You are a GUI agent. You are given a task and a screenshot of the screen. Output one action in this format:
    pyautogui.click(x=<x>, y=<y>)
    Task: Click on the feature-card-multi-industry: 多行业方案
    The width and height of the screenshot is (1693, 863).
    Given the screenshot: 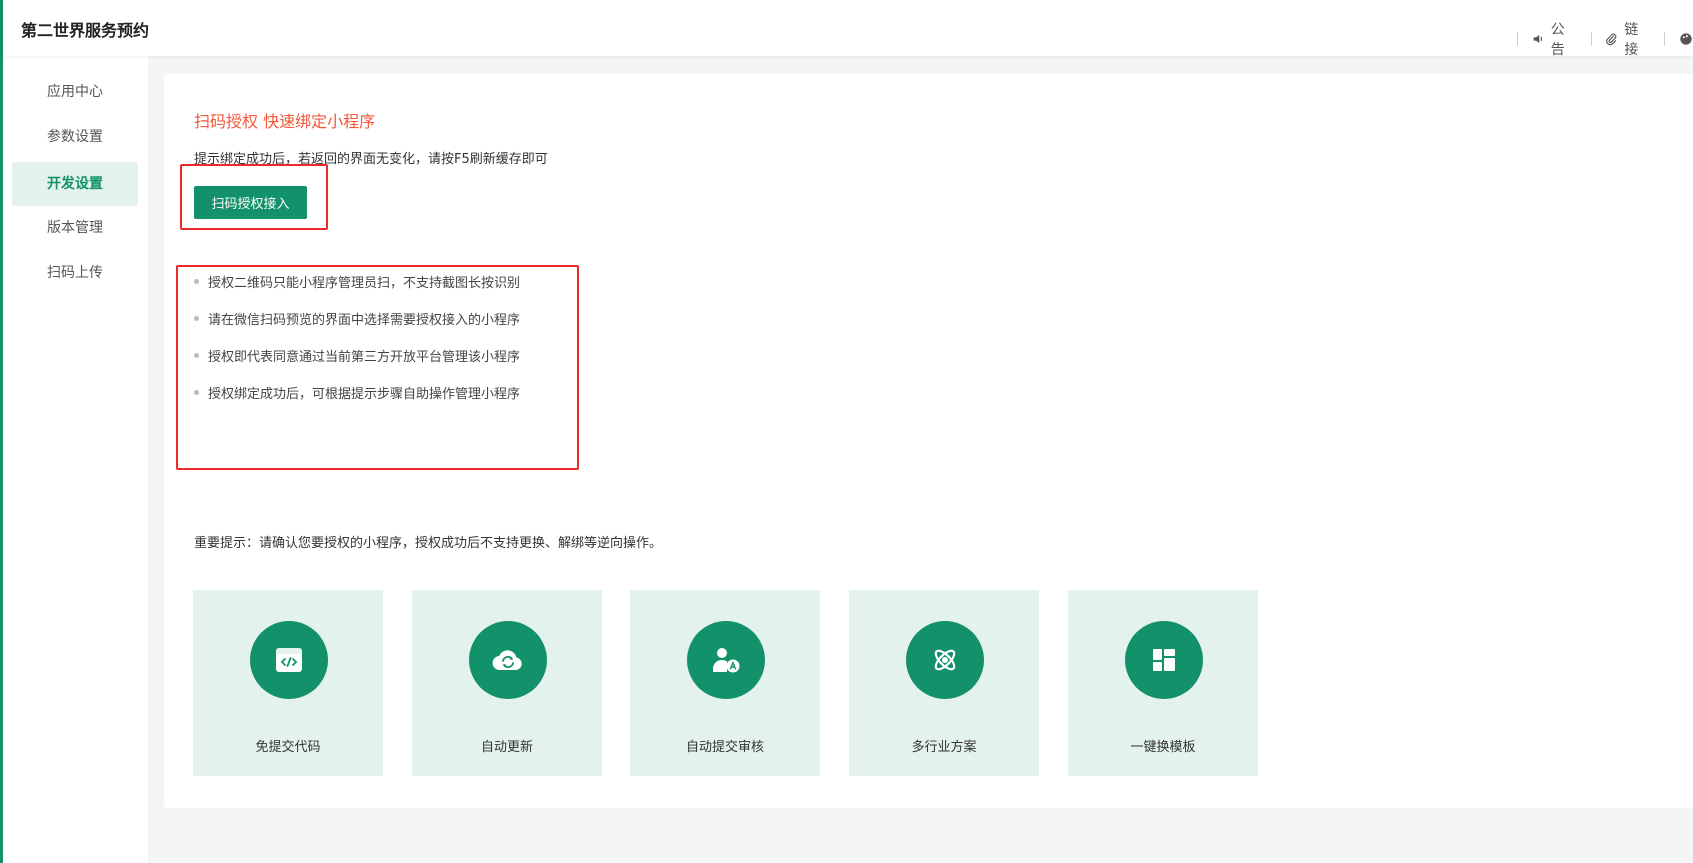 What is the action you would take?
    pyautogui.click(x=944, y=683)
    